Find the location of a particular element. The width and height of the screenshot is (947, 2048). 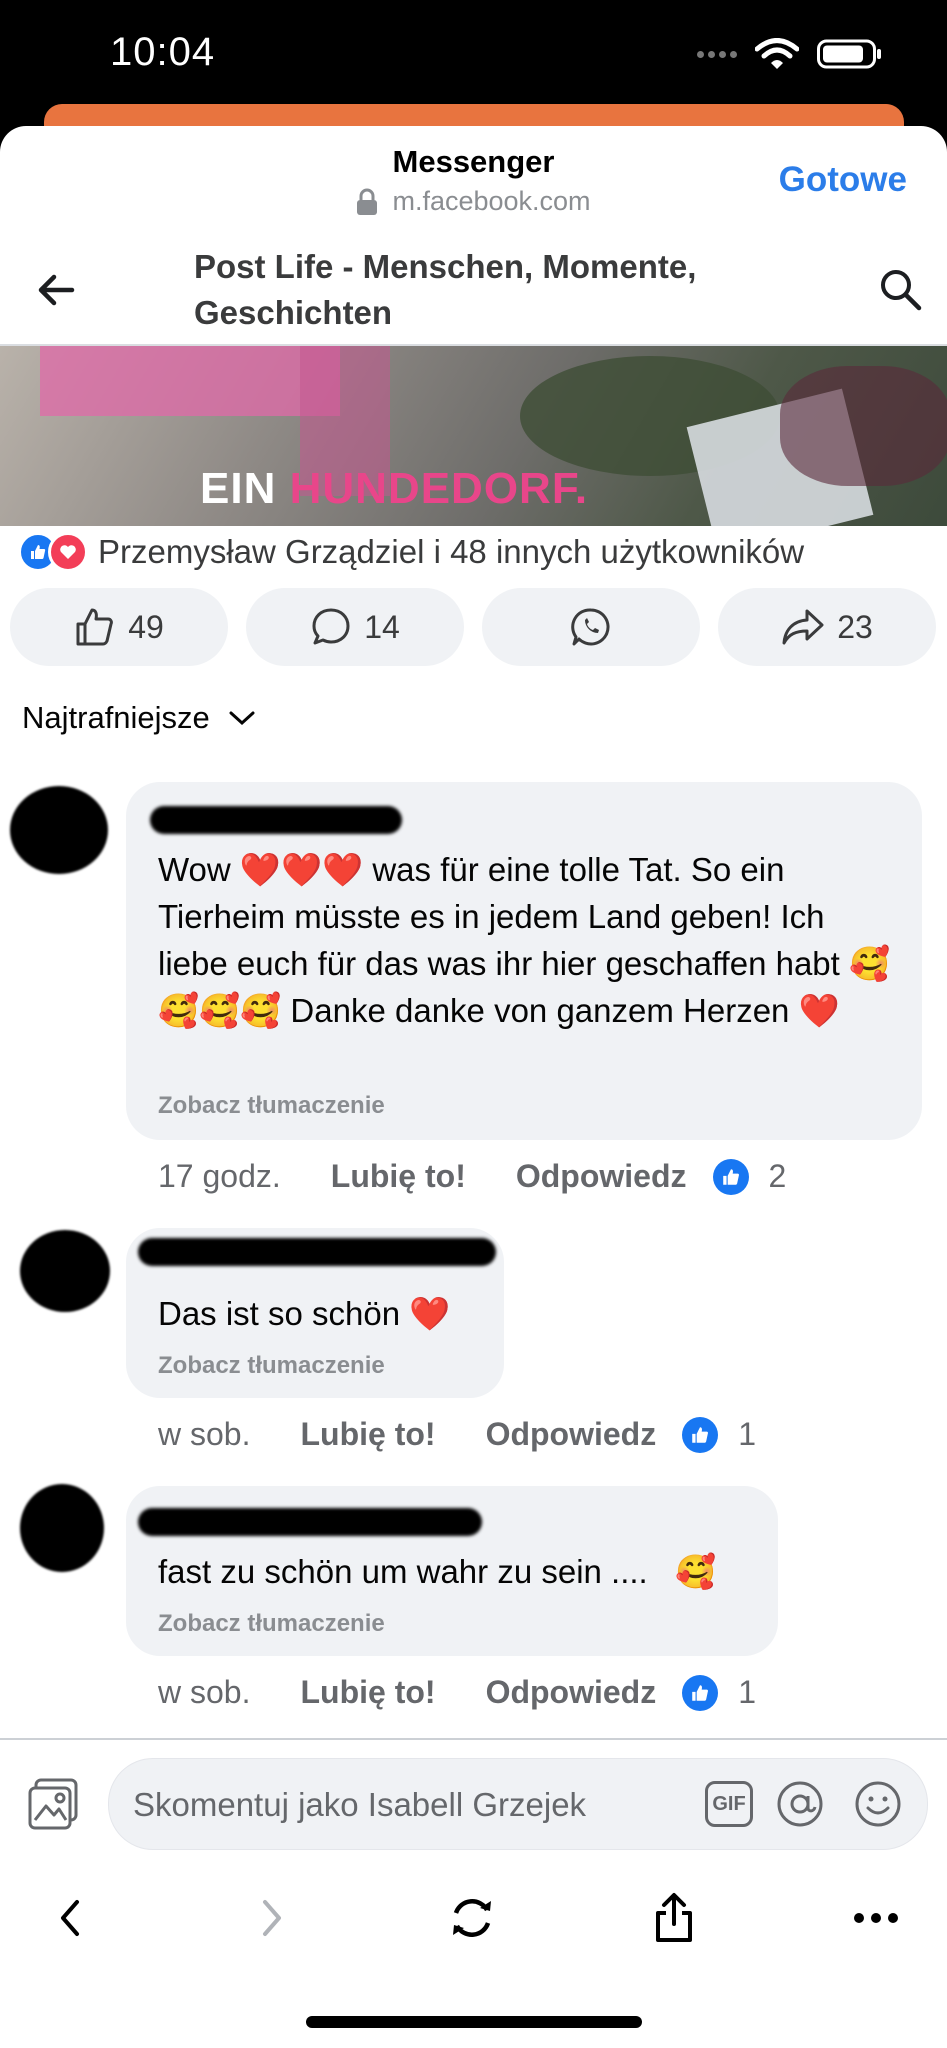

more-button is located at coordinates (876, 1918).